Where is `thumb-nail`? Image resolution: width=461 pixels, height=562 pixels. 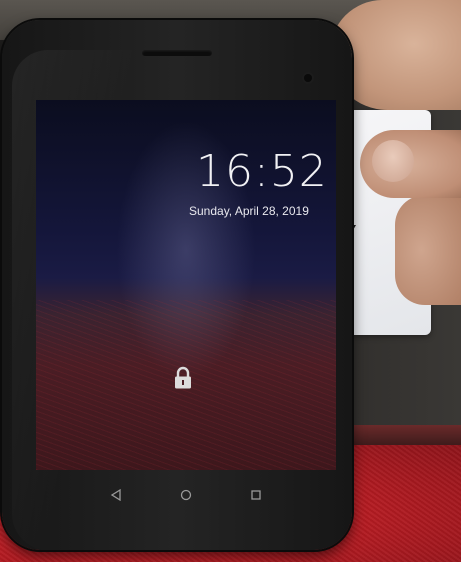
thumb-nail is located at coordinates (393, 161).